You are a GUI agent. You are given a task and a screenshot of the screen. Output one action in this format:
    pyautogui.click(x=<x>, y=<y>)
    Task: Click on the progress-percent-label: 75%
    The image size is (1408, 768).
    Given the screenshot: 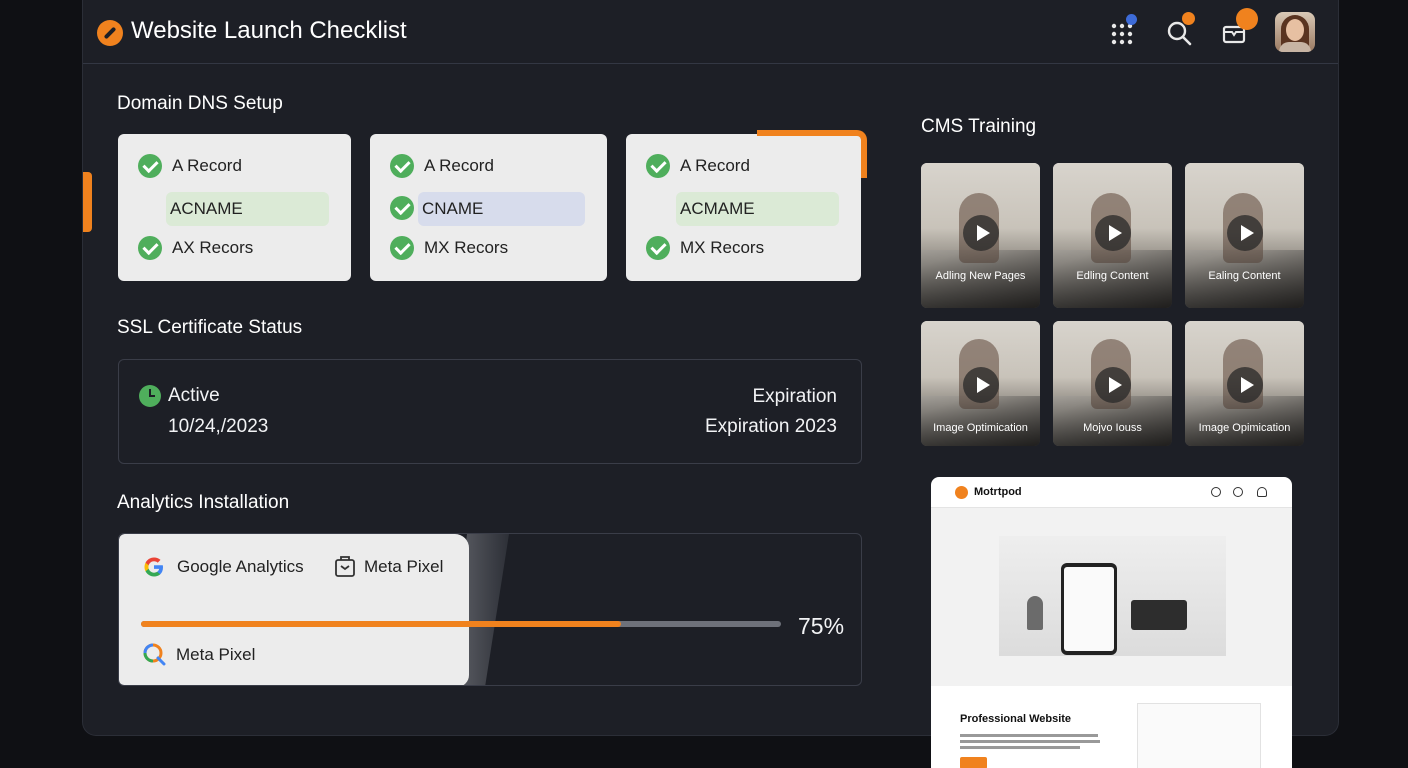 What is the action you would take?
    pyautogui.click(x=821, y=626)
    